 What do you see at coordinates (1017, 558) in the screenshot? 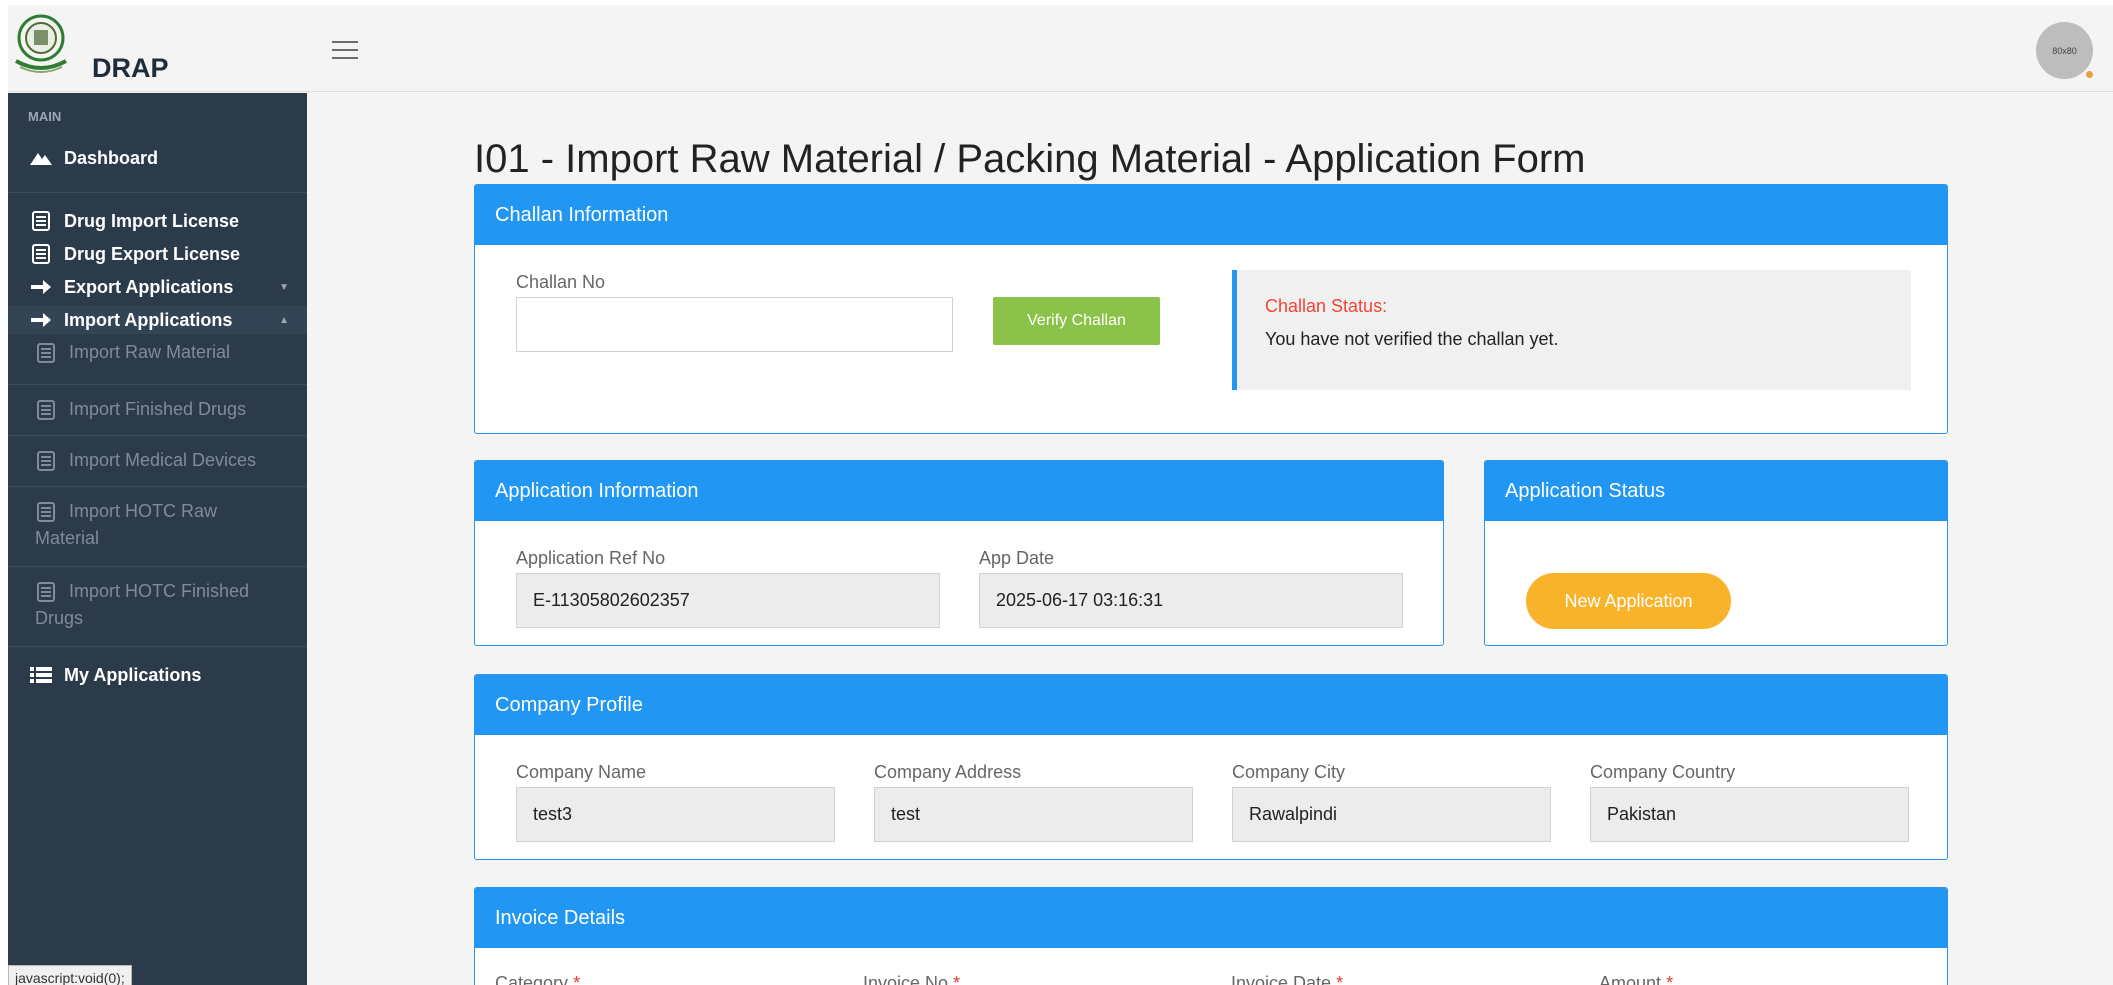
I see `app-date-label: App Date` at bounding box center [1017, 558].